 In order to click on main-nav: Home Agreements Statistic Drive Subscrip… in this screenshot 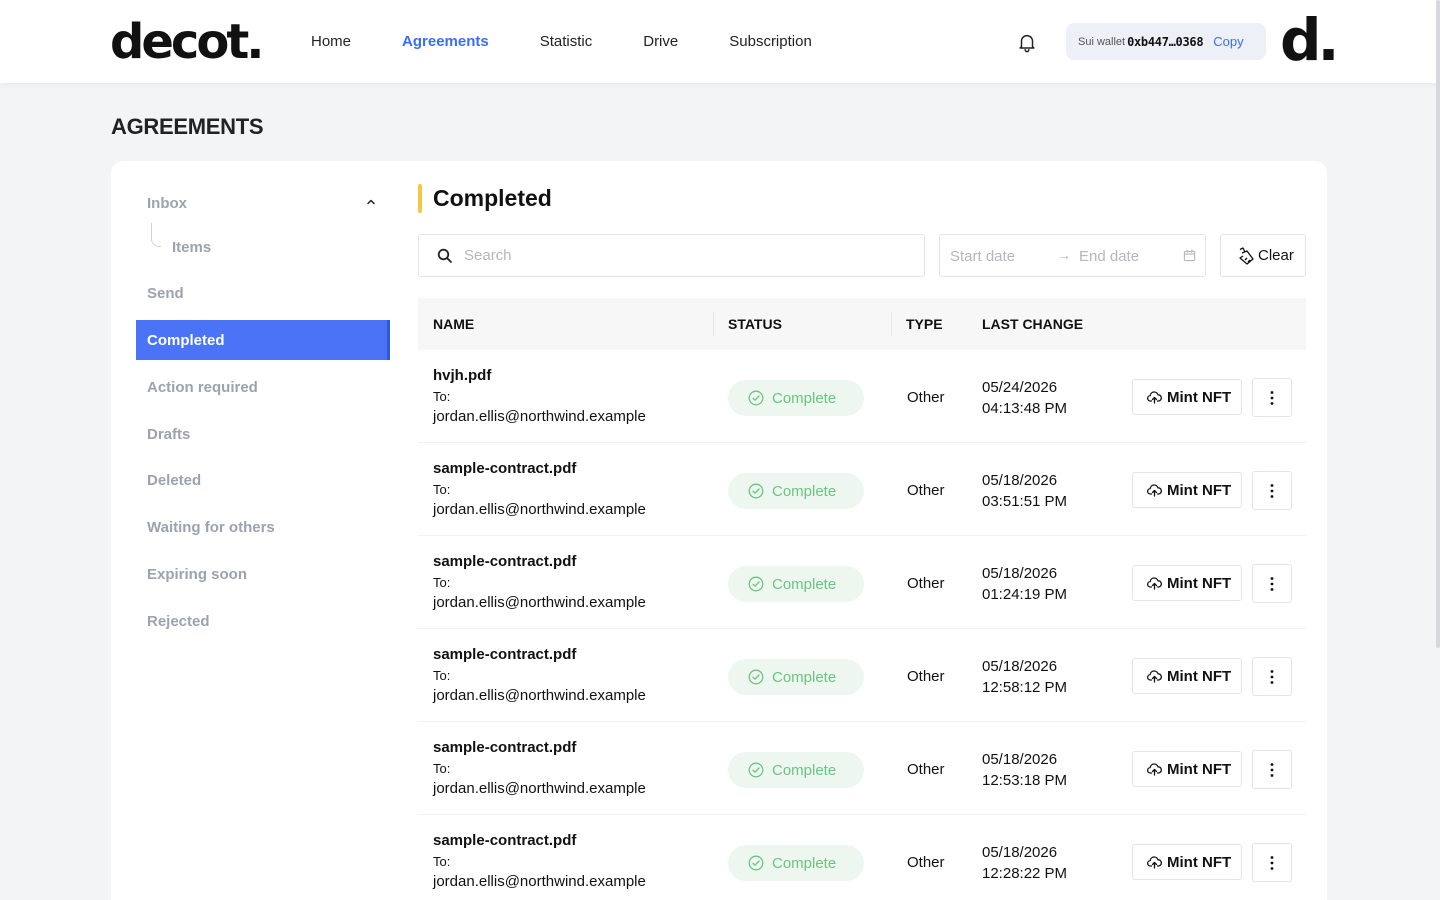, I will do `click(587, 41)`.